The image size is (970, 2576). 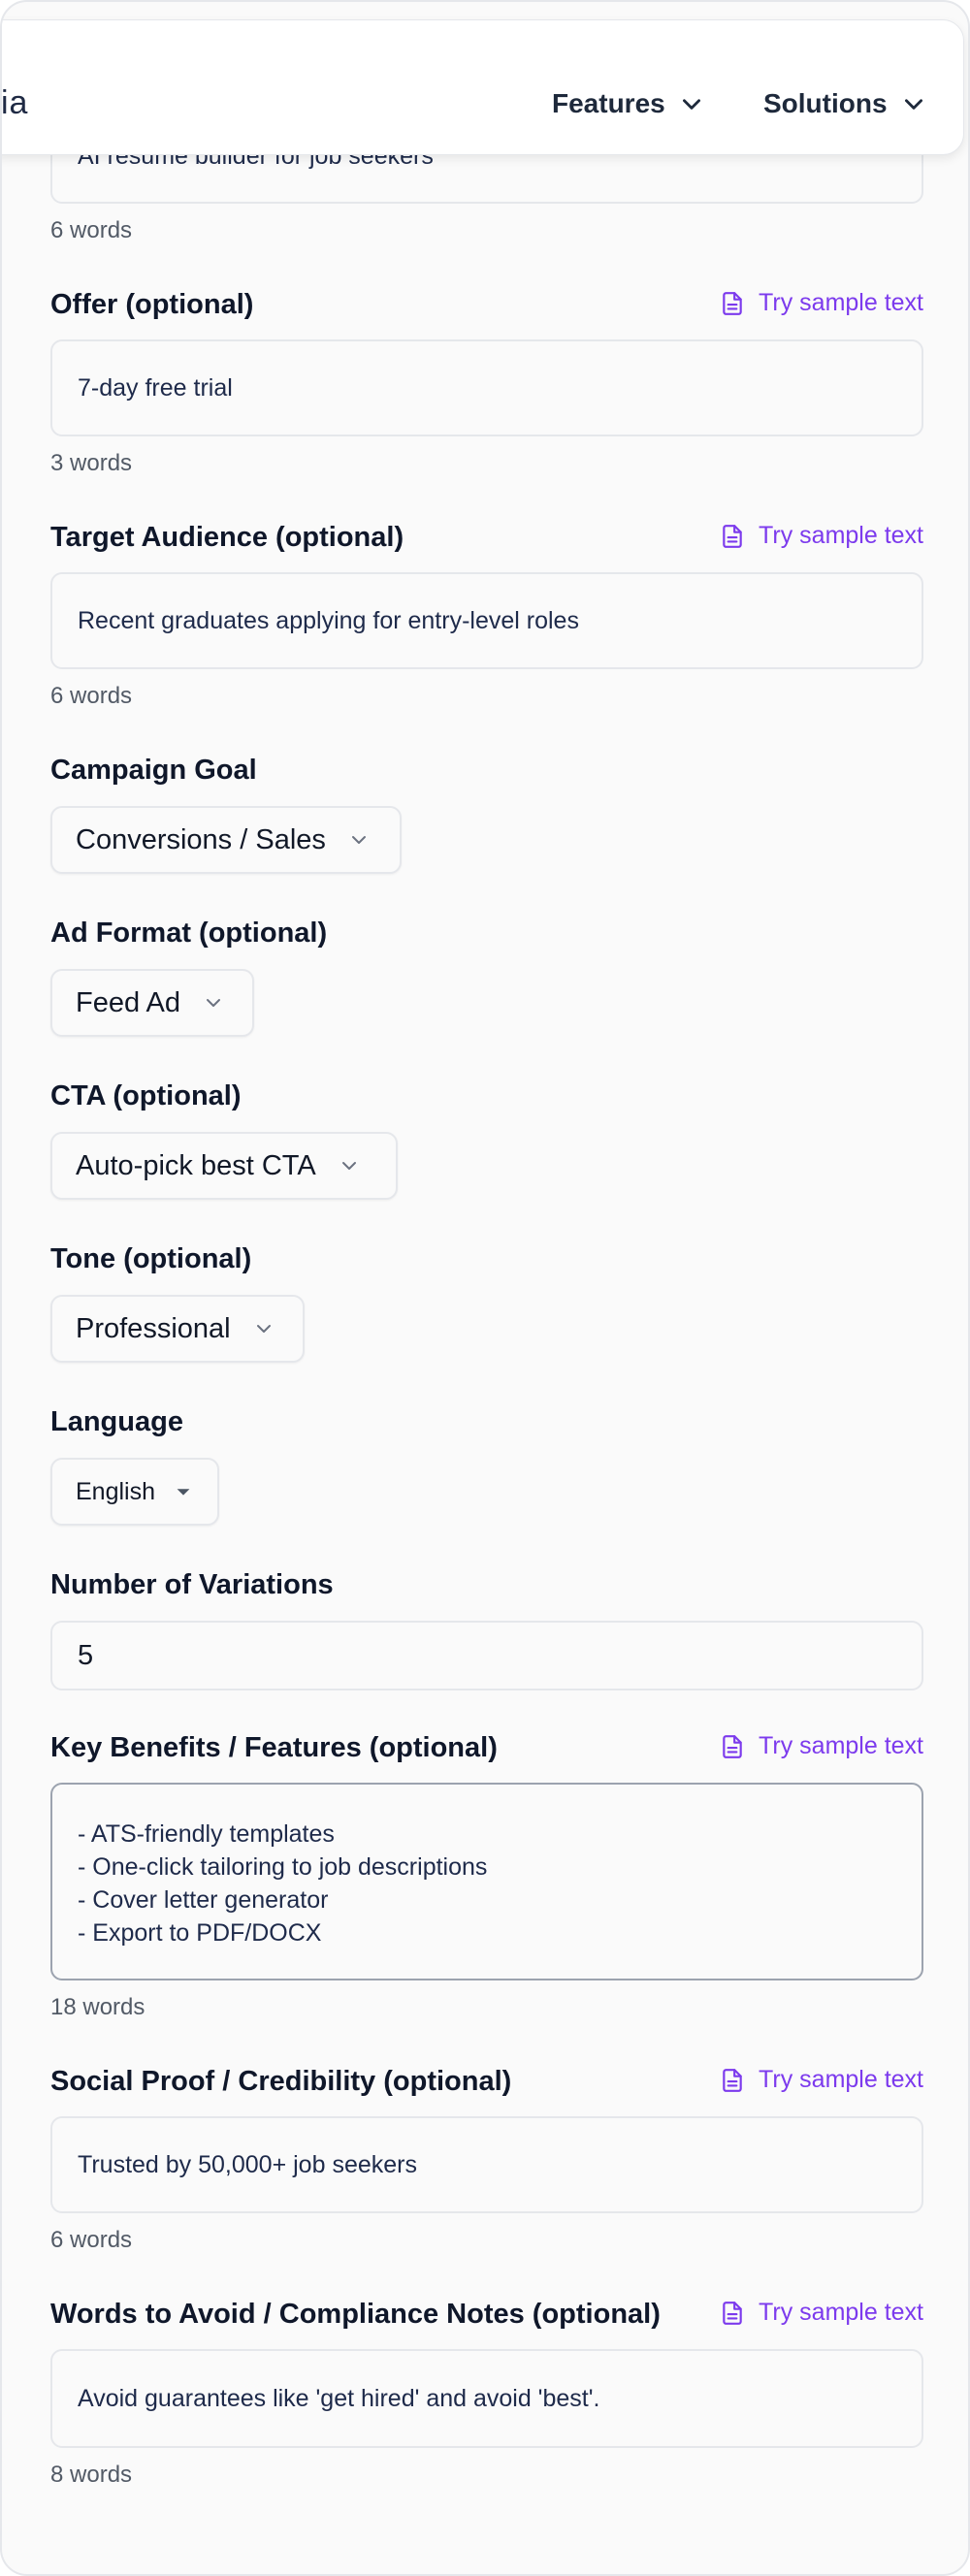 I want to click on goal-label: Campaign Goal, so click(x=153, y=770).